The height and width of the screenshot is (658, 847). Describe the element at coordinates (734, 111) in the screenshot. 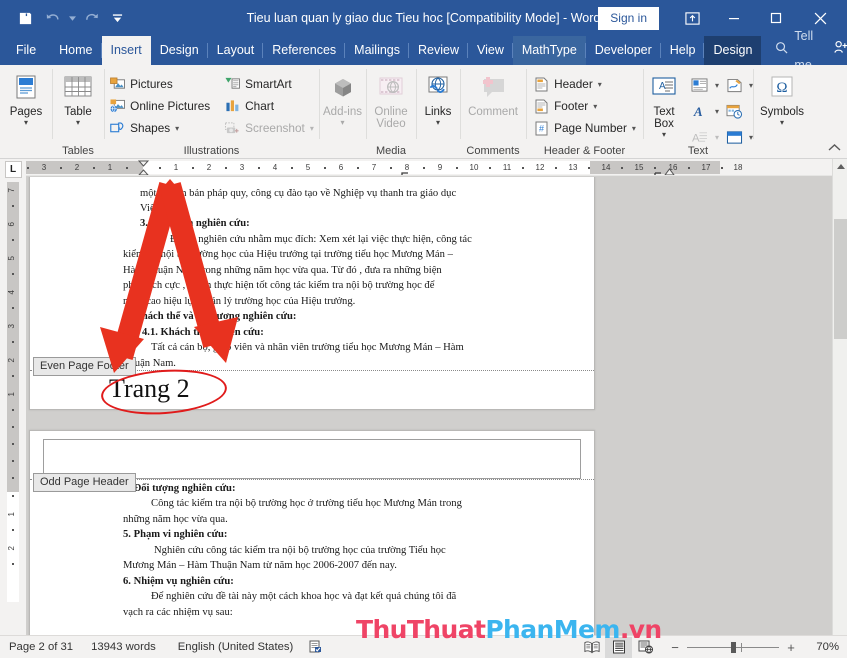

I see `date-time-icon` at that location.